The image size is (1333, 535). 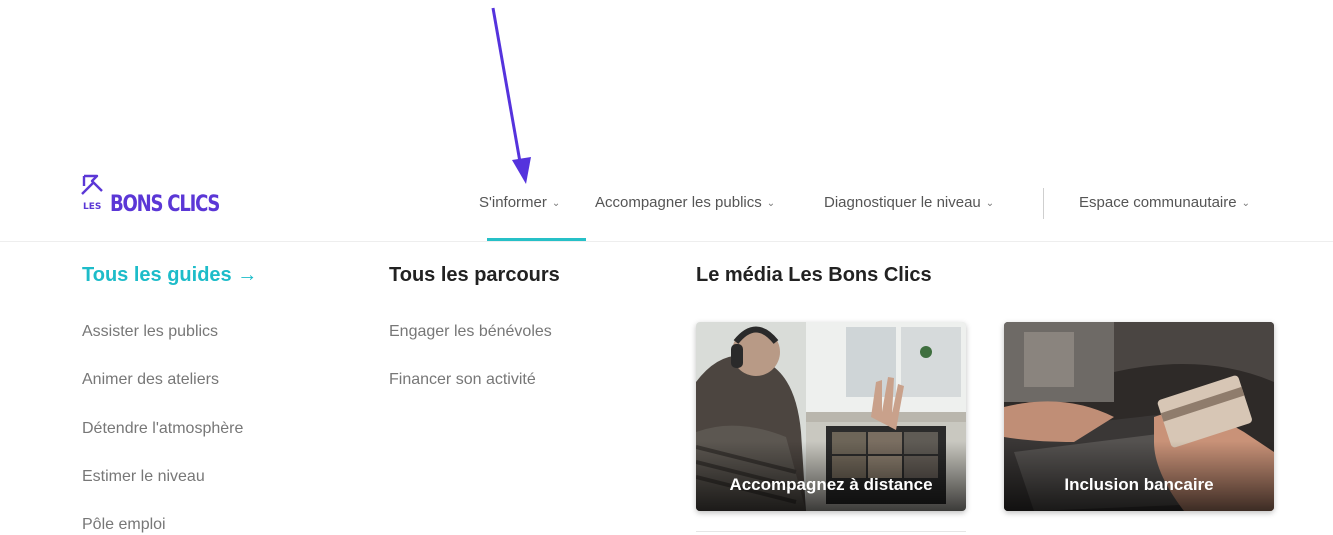 What do you see at coordinates (536, 239) in the screenshot?
I see `active-nav-indicator` at bounding box center [536, 239].